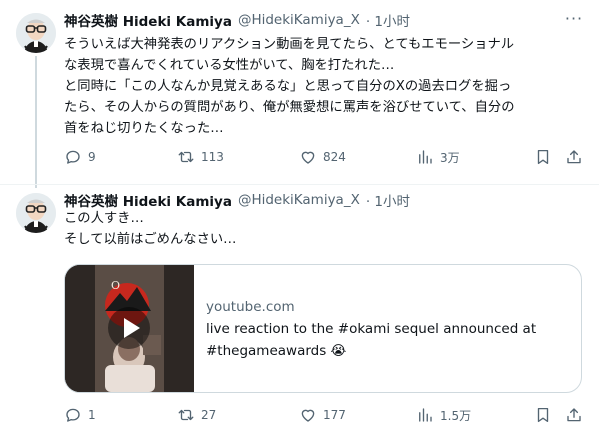  I want to click on tweet-actions: 1 27 177 1.5万, so click(326, 415).